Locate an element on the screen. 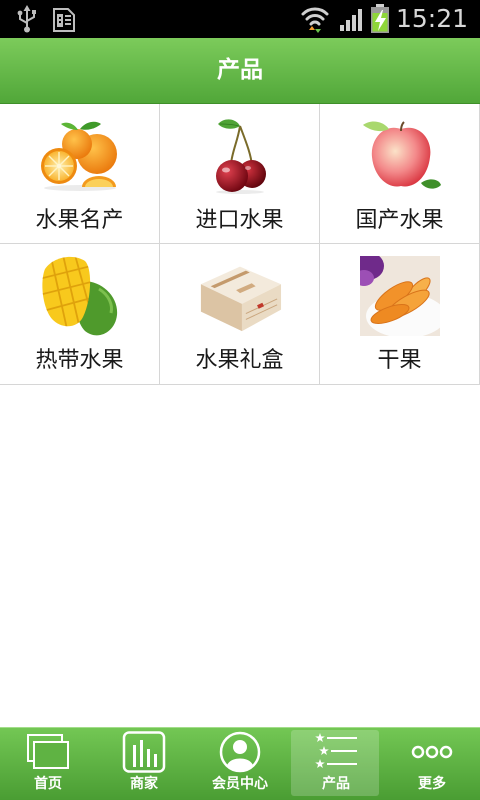  category-item: 热带水果 is located at coordinates (80, 314).